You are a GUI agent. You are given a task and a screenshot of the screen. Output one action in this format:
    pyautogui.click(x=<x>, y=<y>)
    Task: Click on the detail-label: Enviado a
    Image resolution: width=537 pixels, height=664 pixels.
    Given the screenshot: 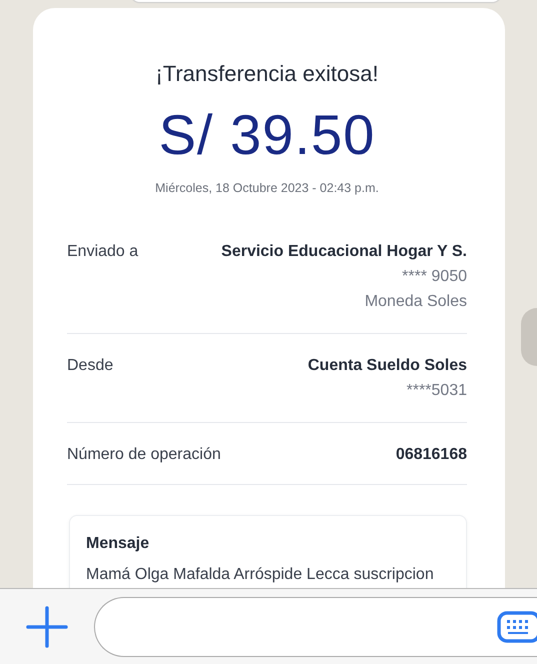 What is the action you would take?
    pyautogui.click(x=102, y=252)
    